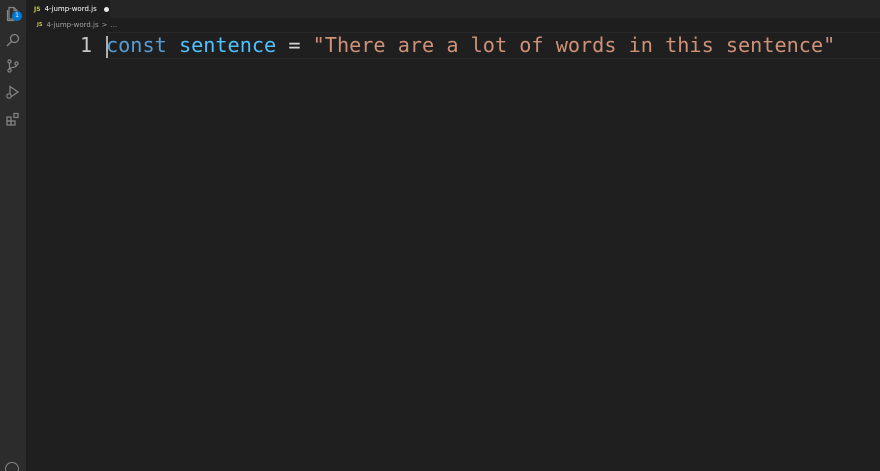 This screenshot has width=880, height=471. Describe the element at coordinates (294, 45) in the screenshot. I see `operator-token: =` at that location.